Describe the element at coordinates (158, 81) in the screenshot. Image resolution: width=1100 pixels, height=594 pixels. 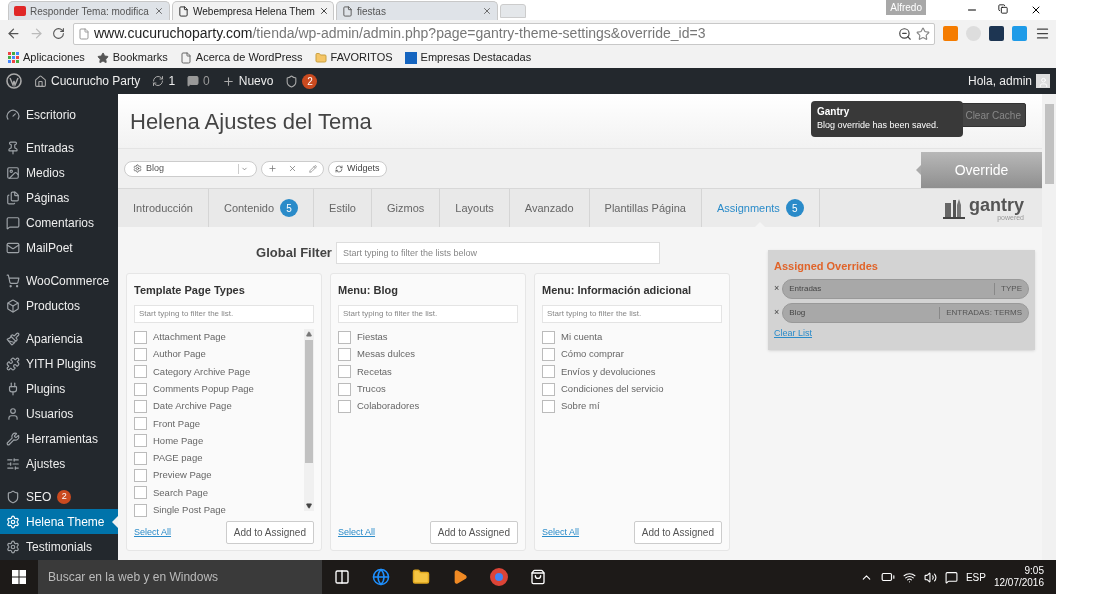
I see `refresh-icon` at that location.